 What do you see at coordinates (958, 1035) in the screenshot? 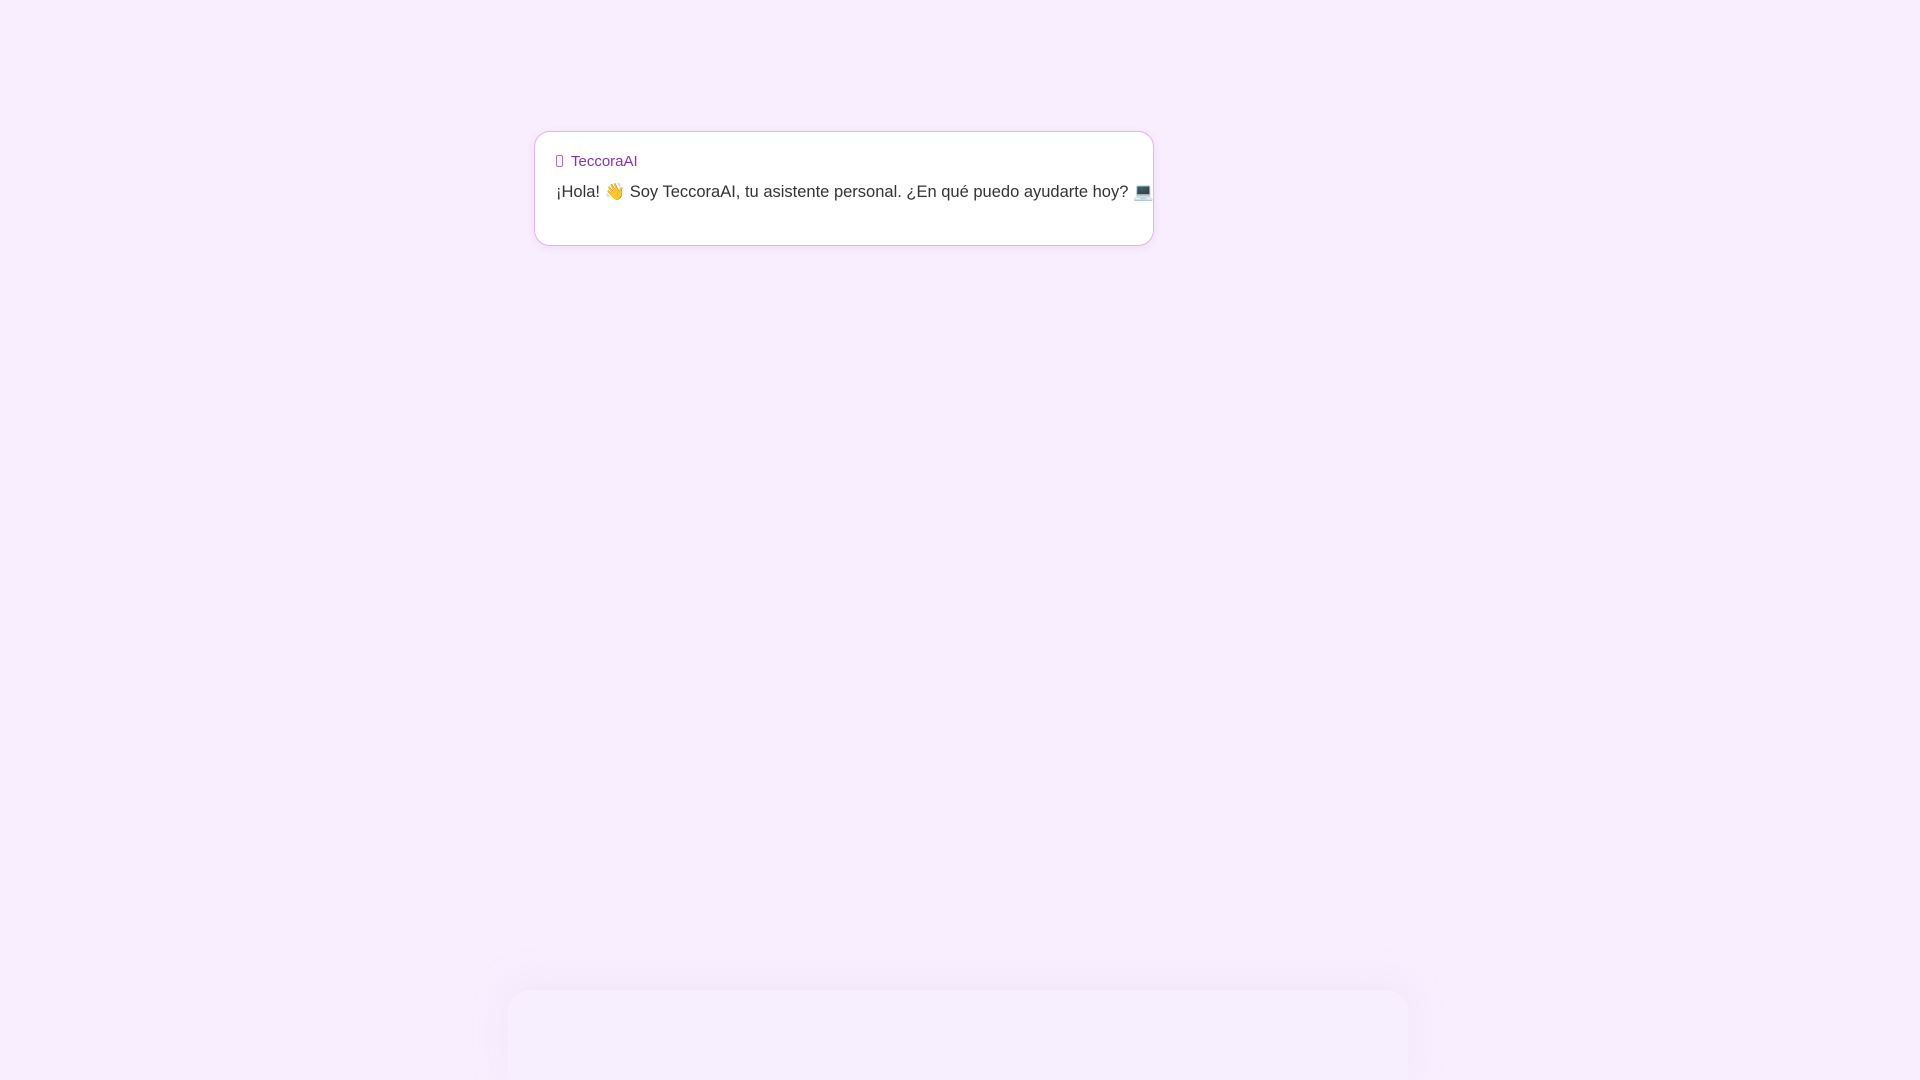
I see `composer-area` at bounding box center [958, 1035].